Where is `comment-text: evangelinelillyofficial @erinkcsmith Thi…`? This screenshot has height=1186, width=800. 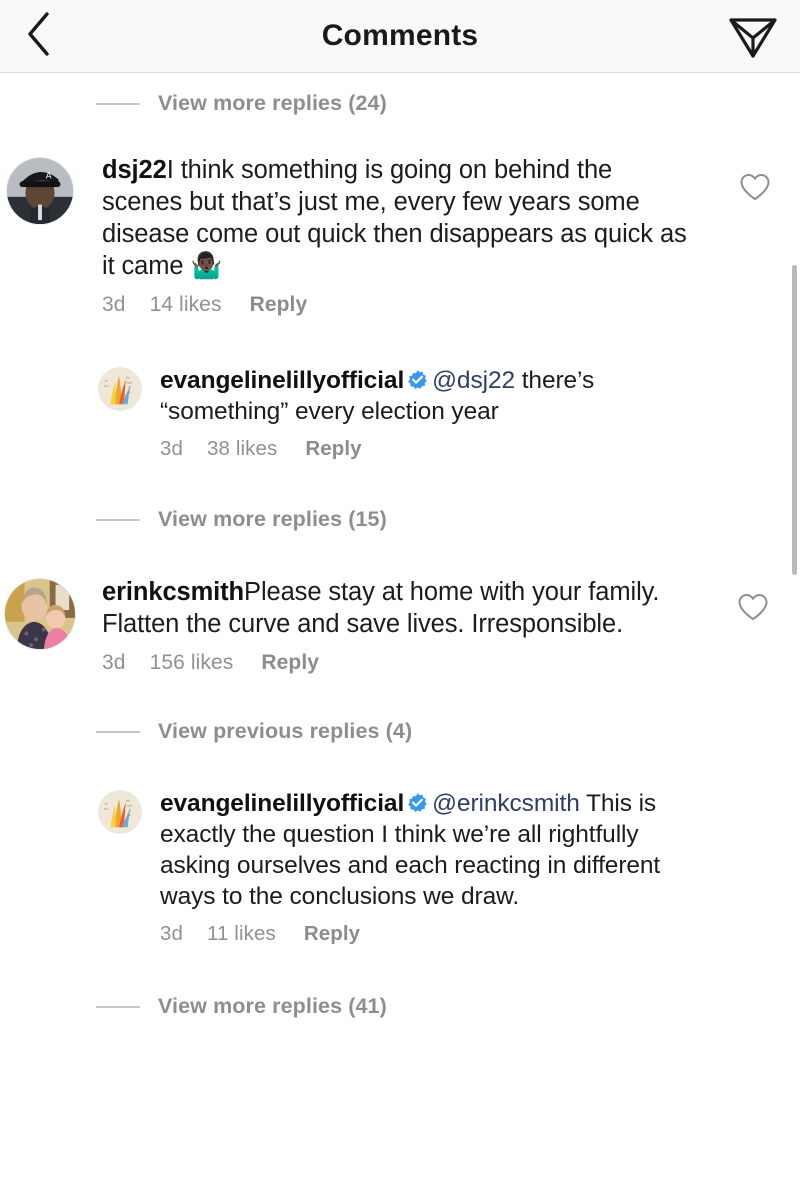 comment-text: evangelinelillyofficial @erinkcsmith Thi… is located at coordinates (422, 850).